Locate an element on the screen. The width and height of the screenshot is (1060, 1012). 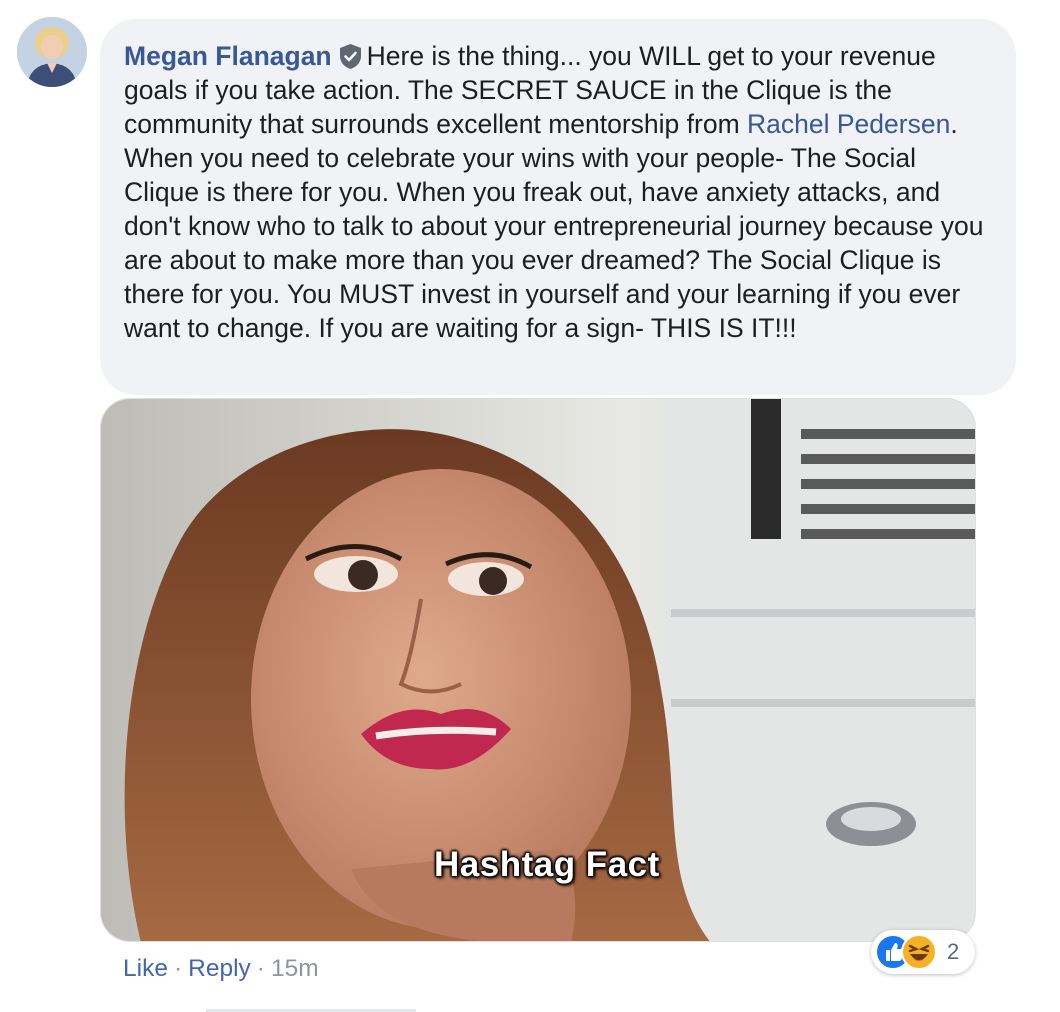
verified-badge-icon is located at coordinates (350, 56).